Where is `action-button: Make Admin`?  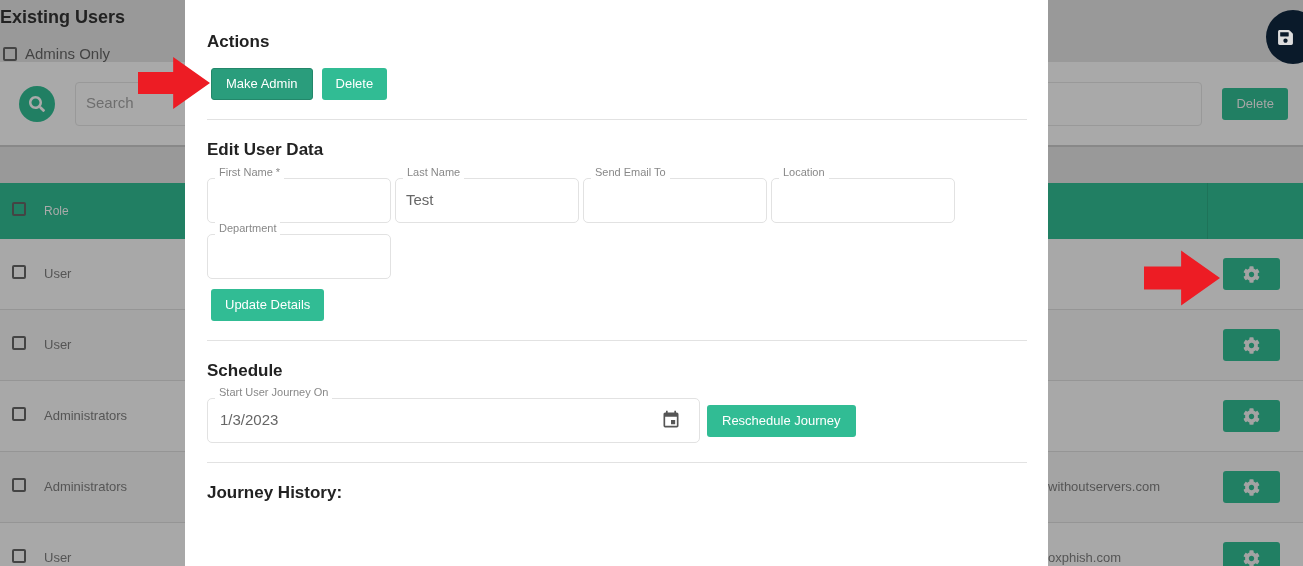 action-button: Make Admin is located at coordinates (262, 83).